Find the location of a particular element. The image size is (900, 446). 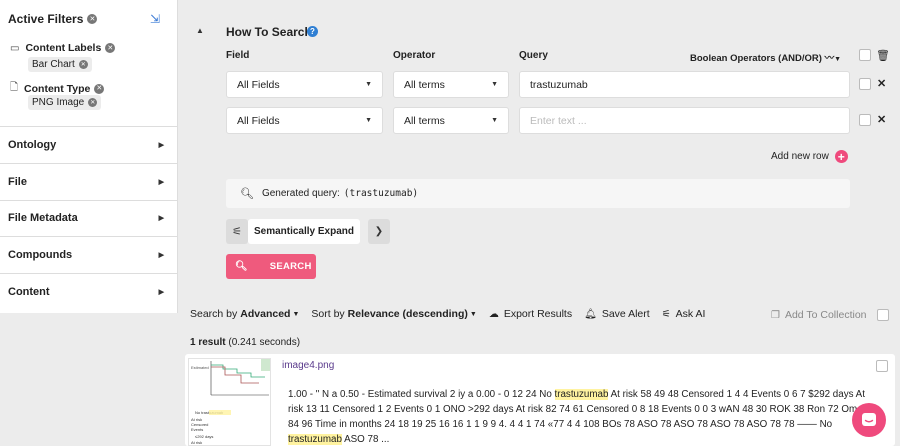

plus-icon: + is located at coordinates (841, 156).